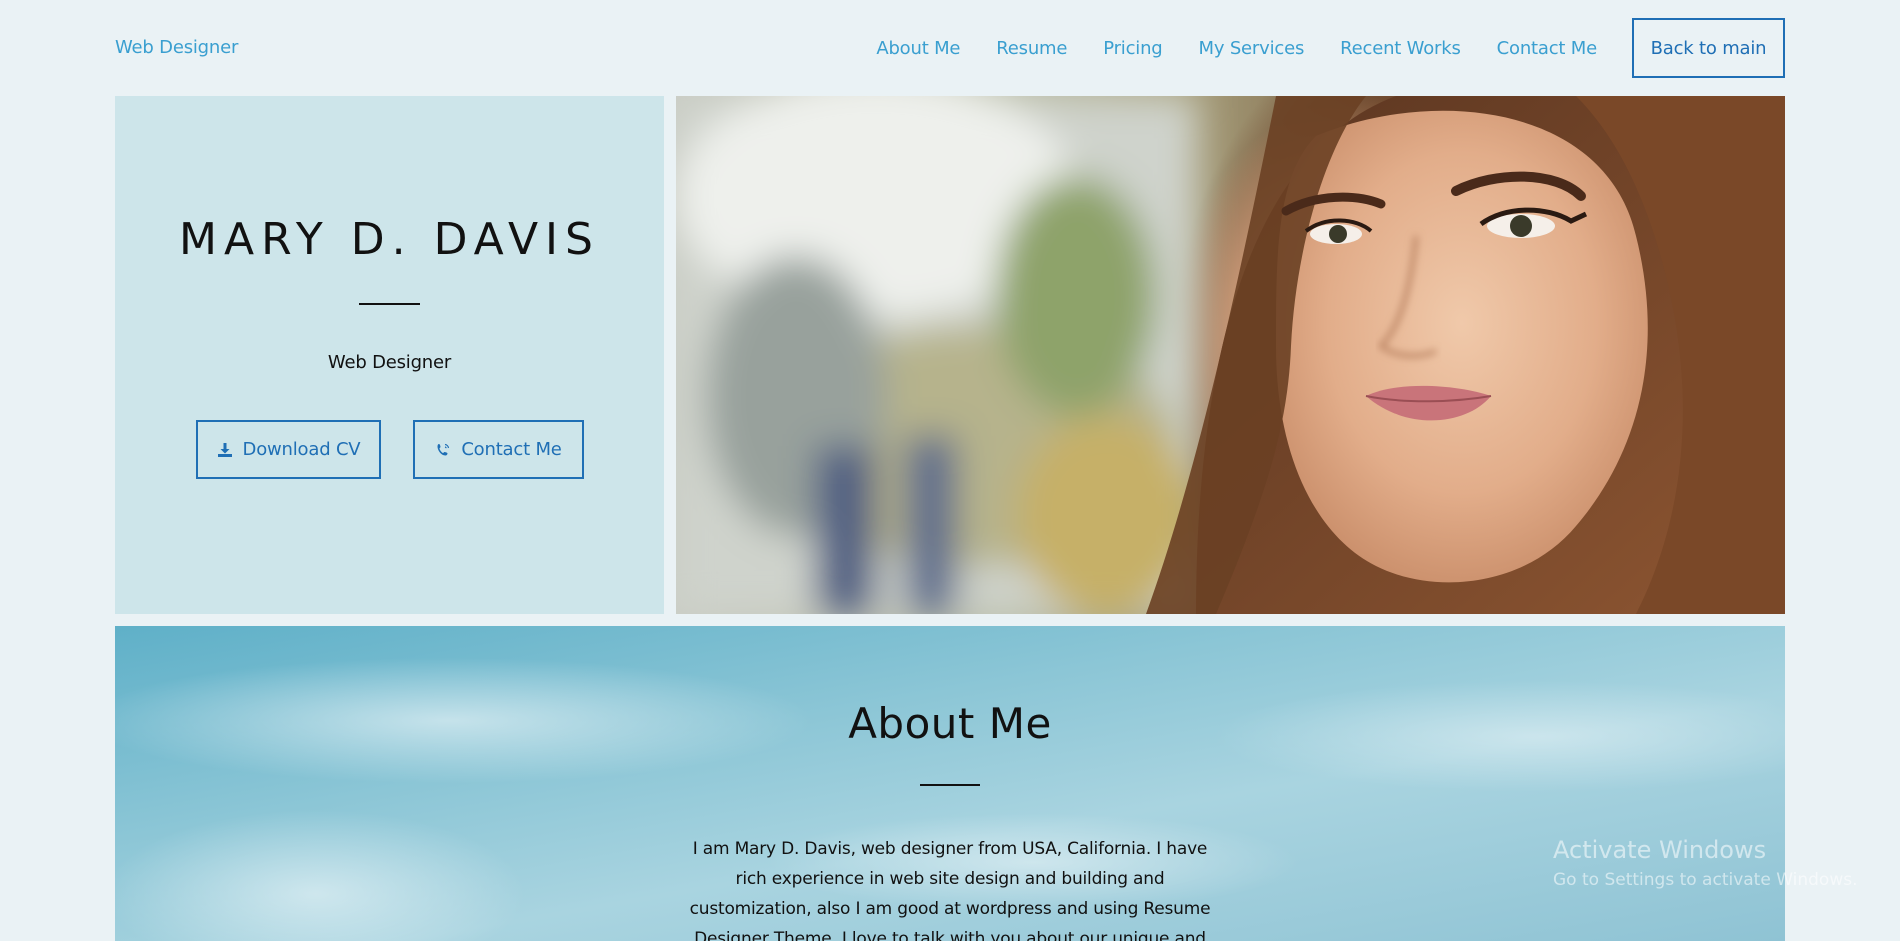 Image resolution: width=1900 pixels, height=941 pixels. Describe the element at coordinates (389, 239) in the screenshot. I see `profile-name: MARY D. DAVIS` at that location.